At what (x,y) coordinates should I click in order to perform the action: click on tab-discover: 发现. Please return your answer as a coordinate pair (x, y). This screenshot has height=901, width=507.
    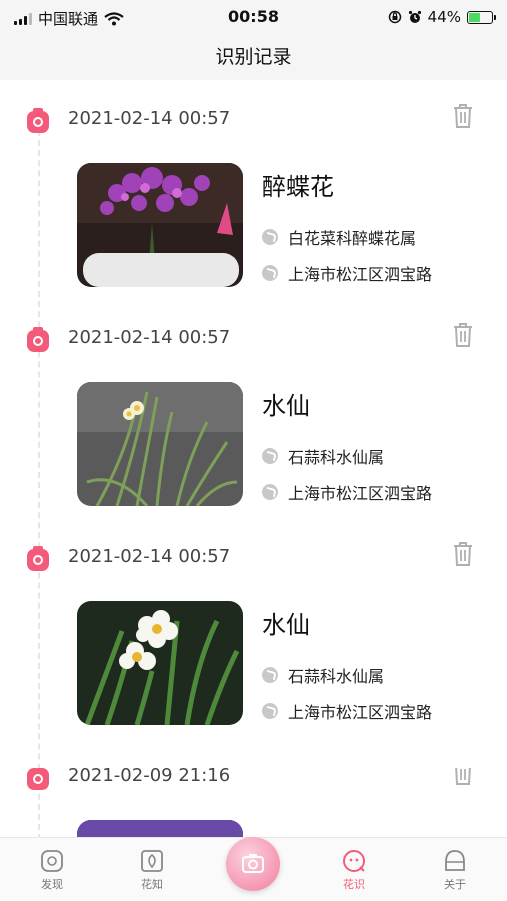
    Looking at the image, I should click on (52, 870).